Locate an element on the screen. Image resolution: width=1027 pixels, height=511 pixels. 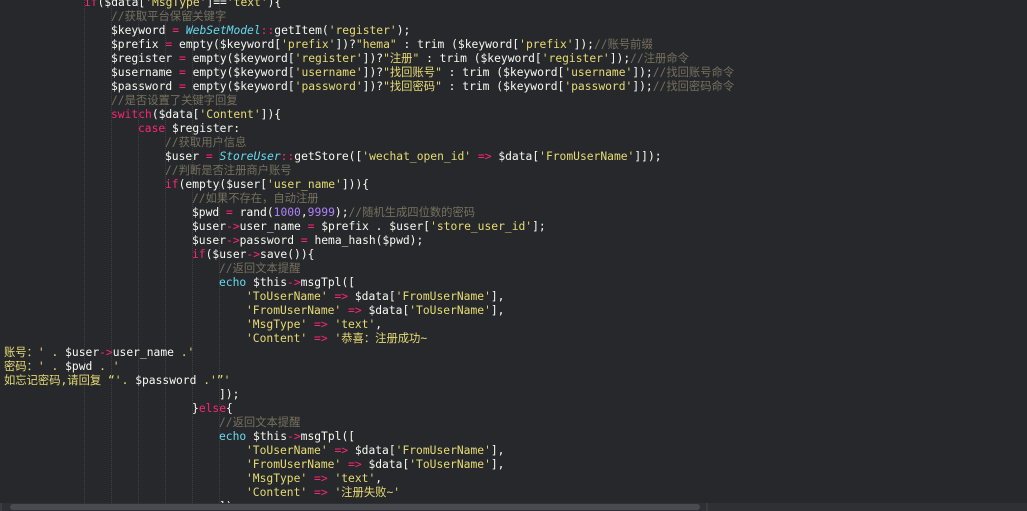
code-token: if is located at coordinates (199, 254).